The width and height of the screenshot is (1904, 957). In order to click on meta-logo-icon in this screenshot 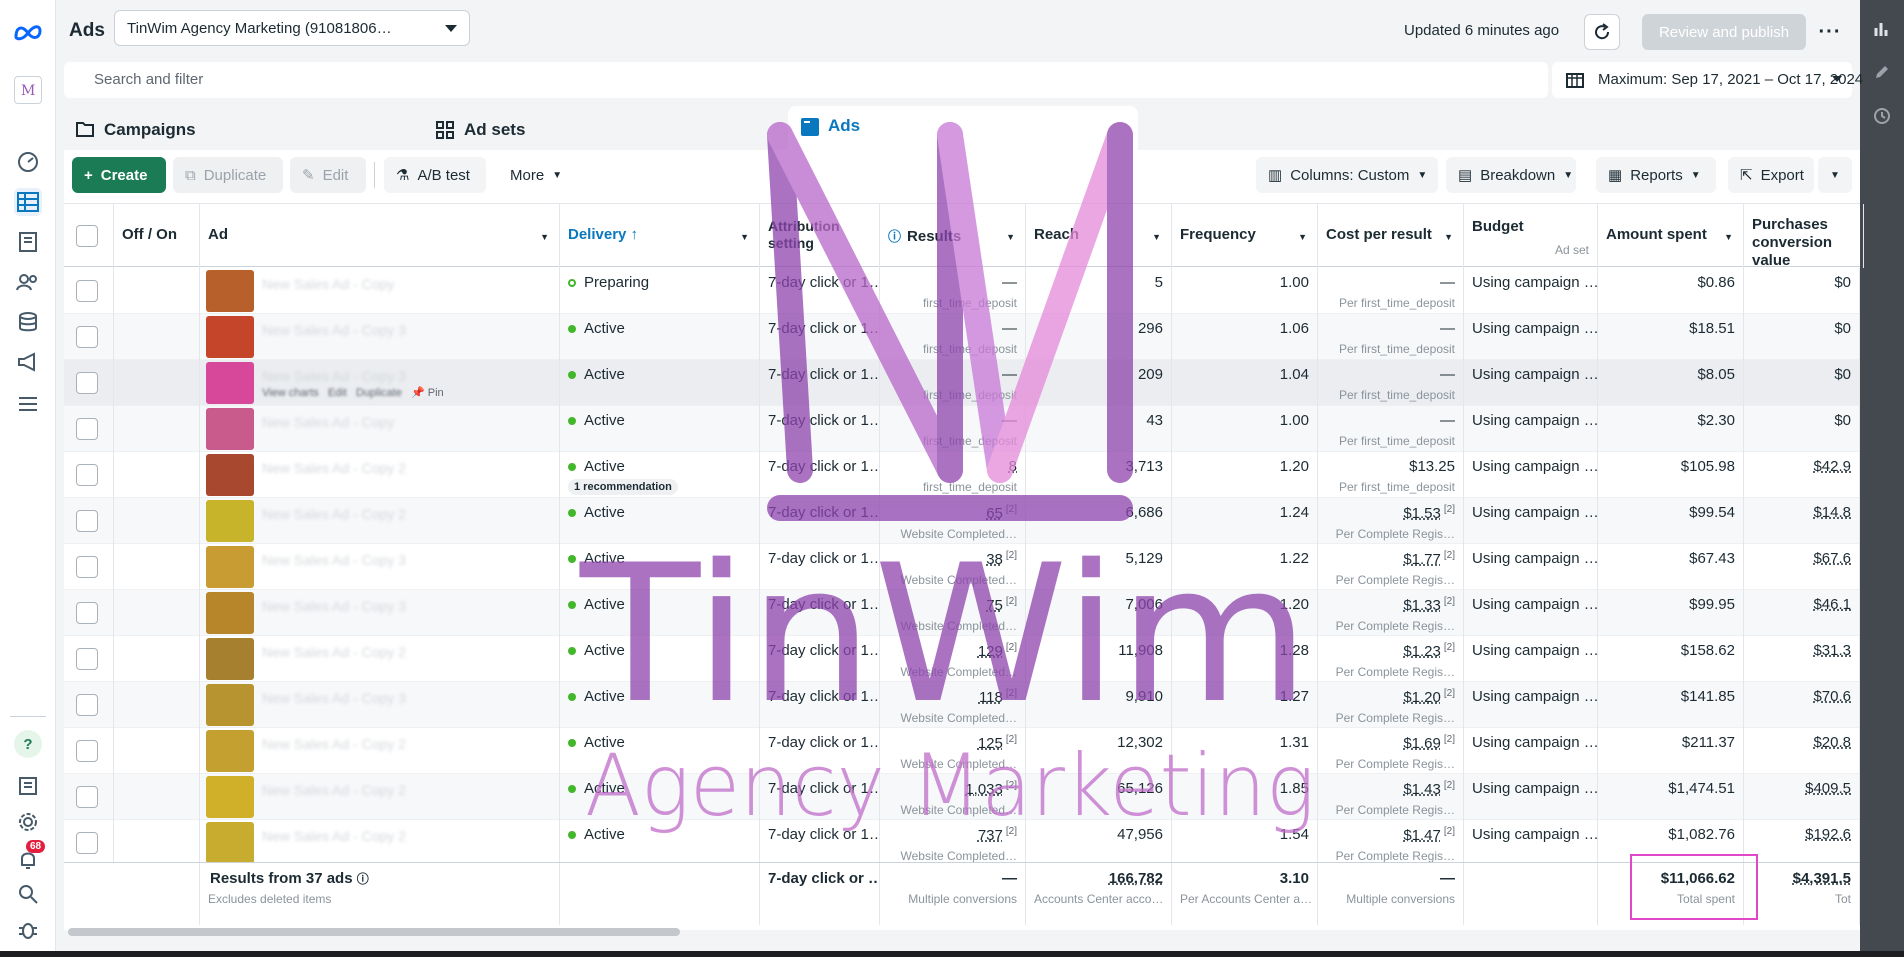, I will do `click(28, 32)`.